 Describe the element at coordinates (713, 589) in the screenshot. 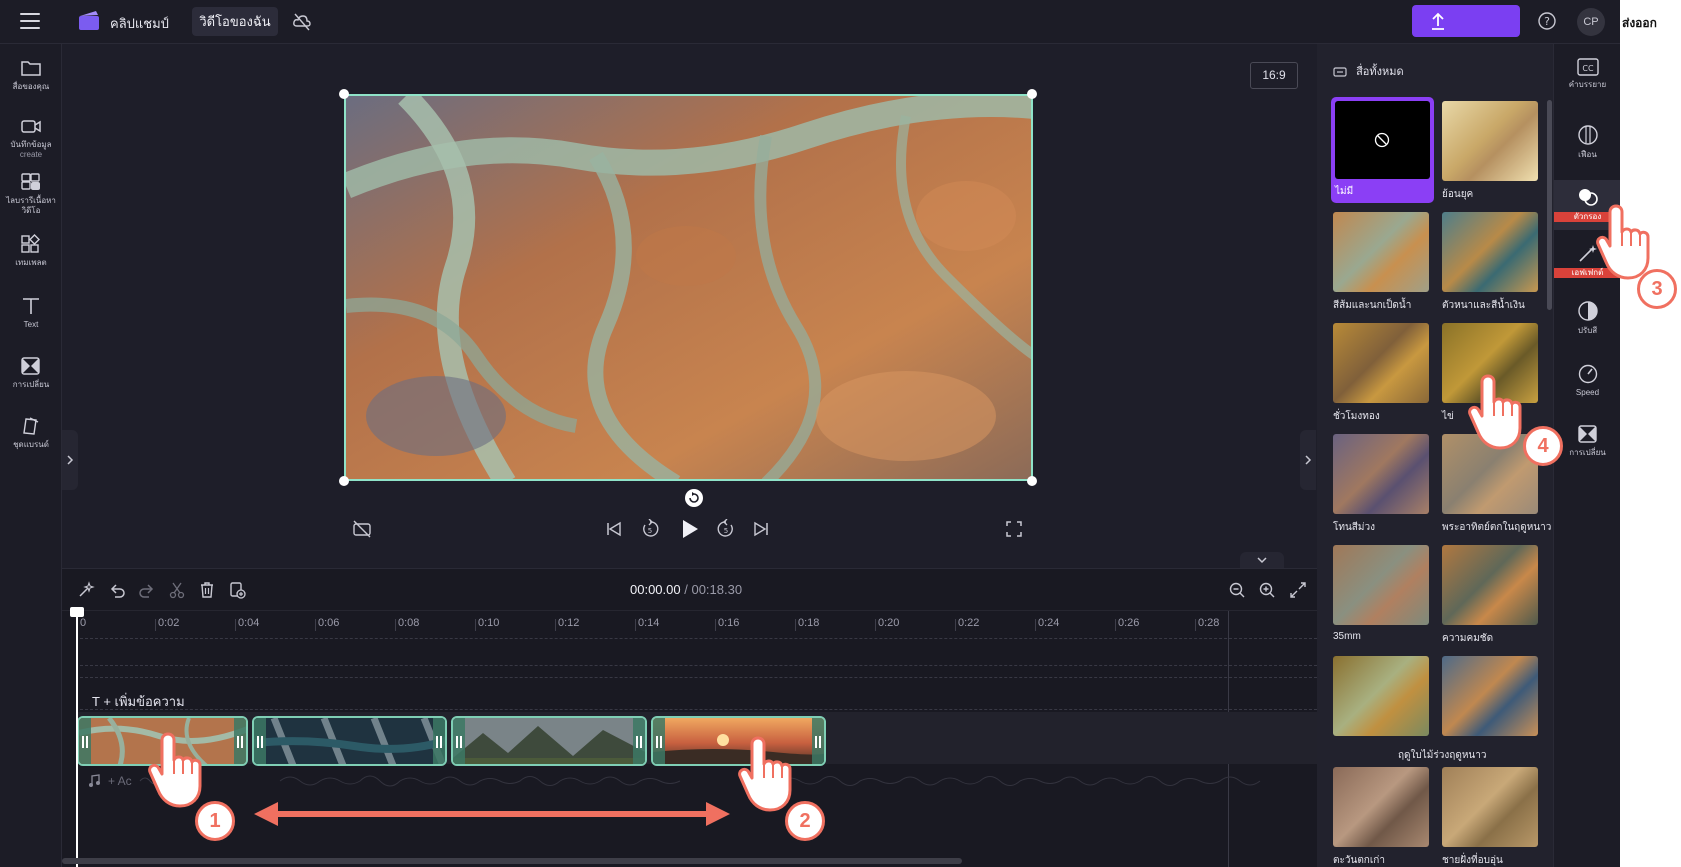

I see `total-time: / 00:18.30` at that location.